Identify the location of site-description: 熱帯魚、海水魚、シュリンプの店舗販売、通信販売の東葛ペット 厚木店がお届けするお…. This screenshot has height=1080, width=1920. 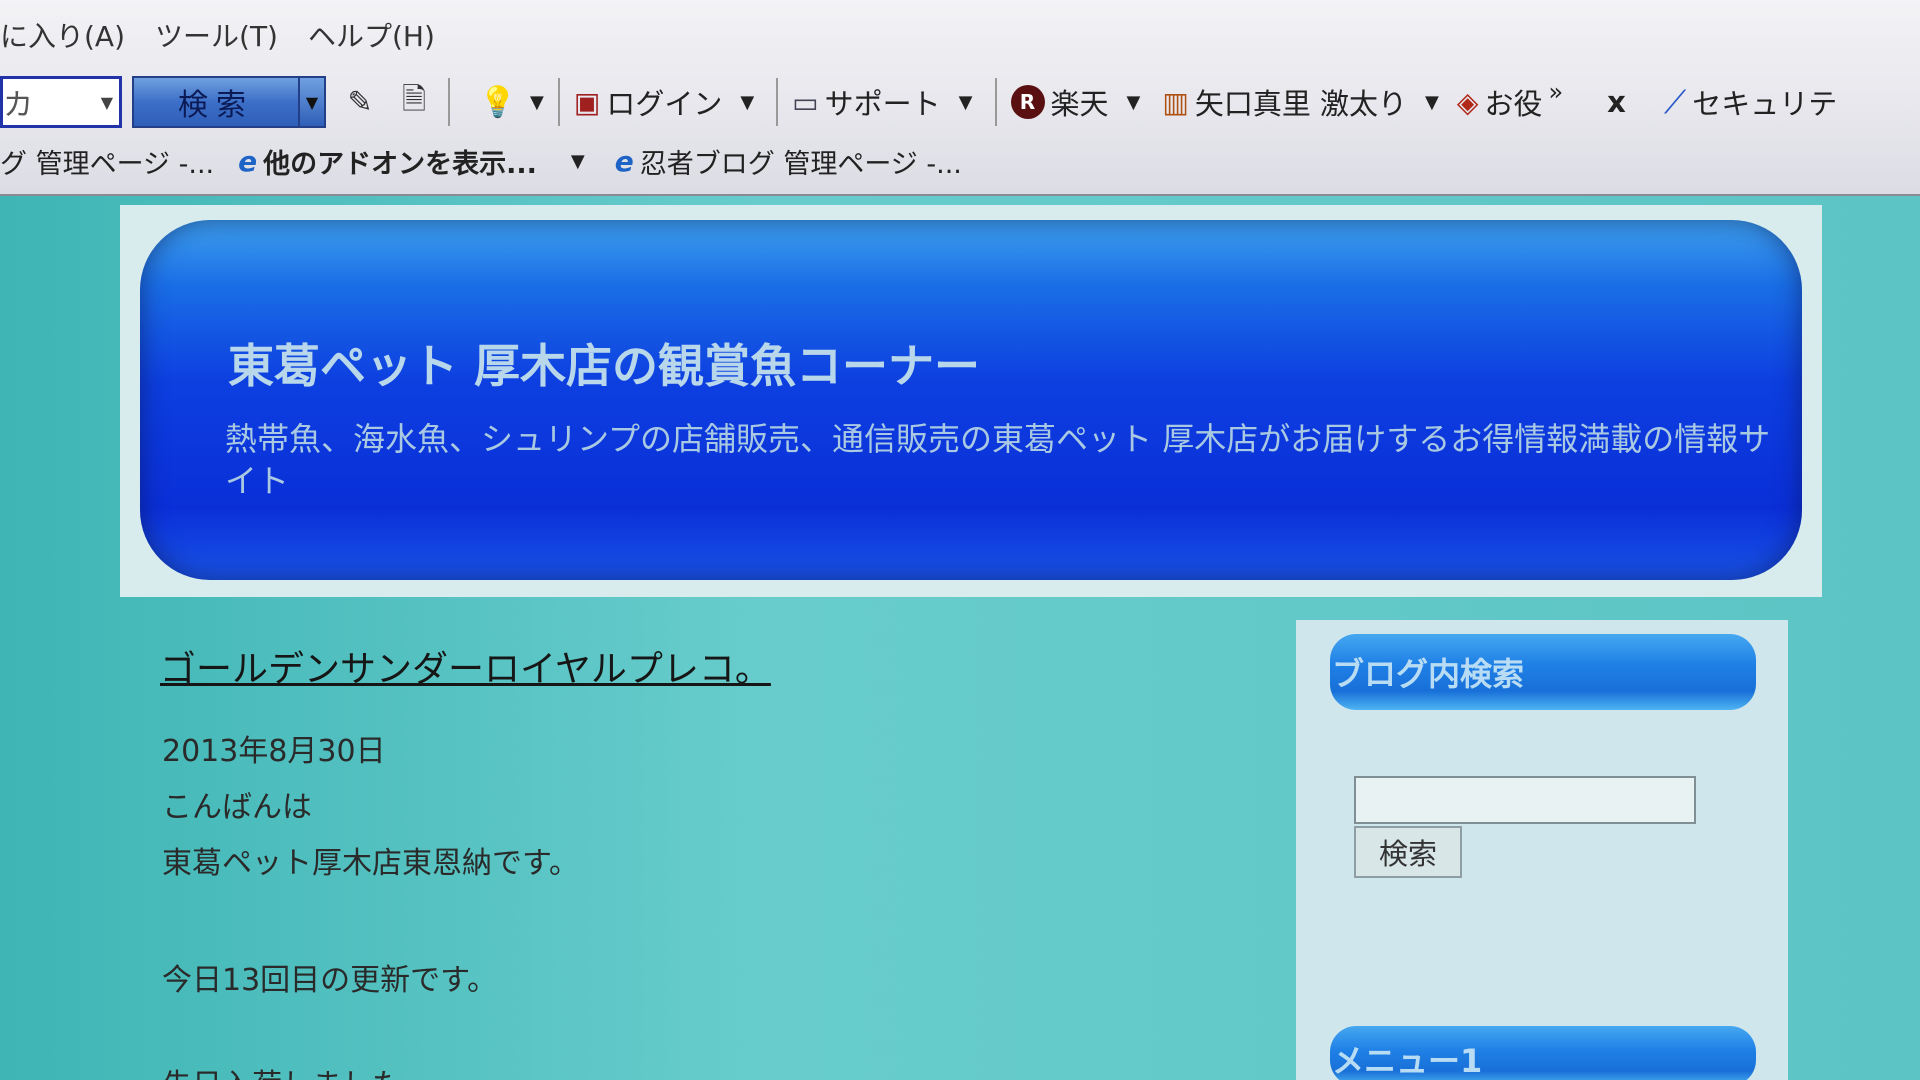
(998, 460).